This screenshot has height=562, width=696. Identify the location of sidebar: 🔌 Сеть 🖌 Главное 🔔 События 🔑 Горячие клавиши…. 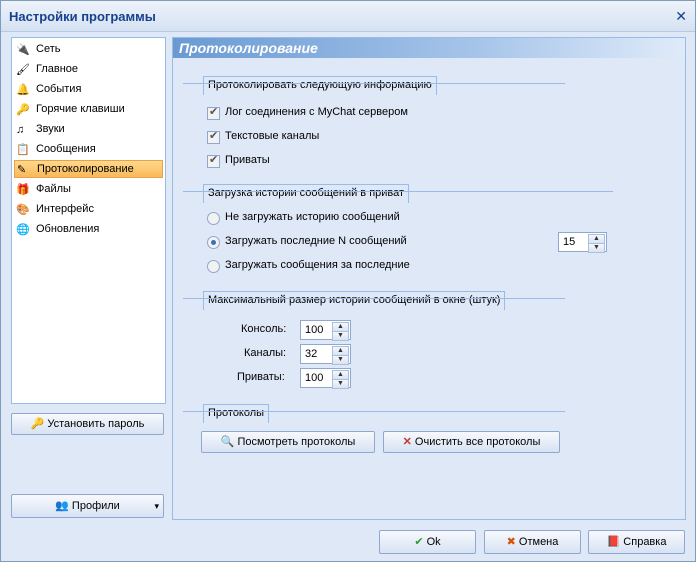
(88, 220).